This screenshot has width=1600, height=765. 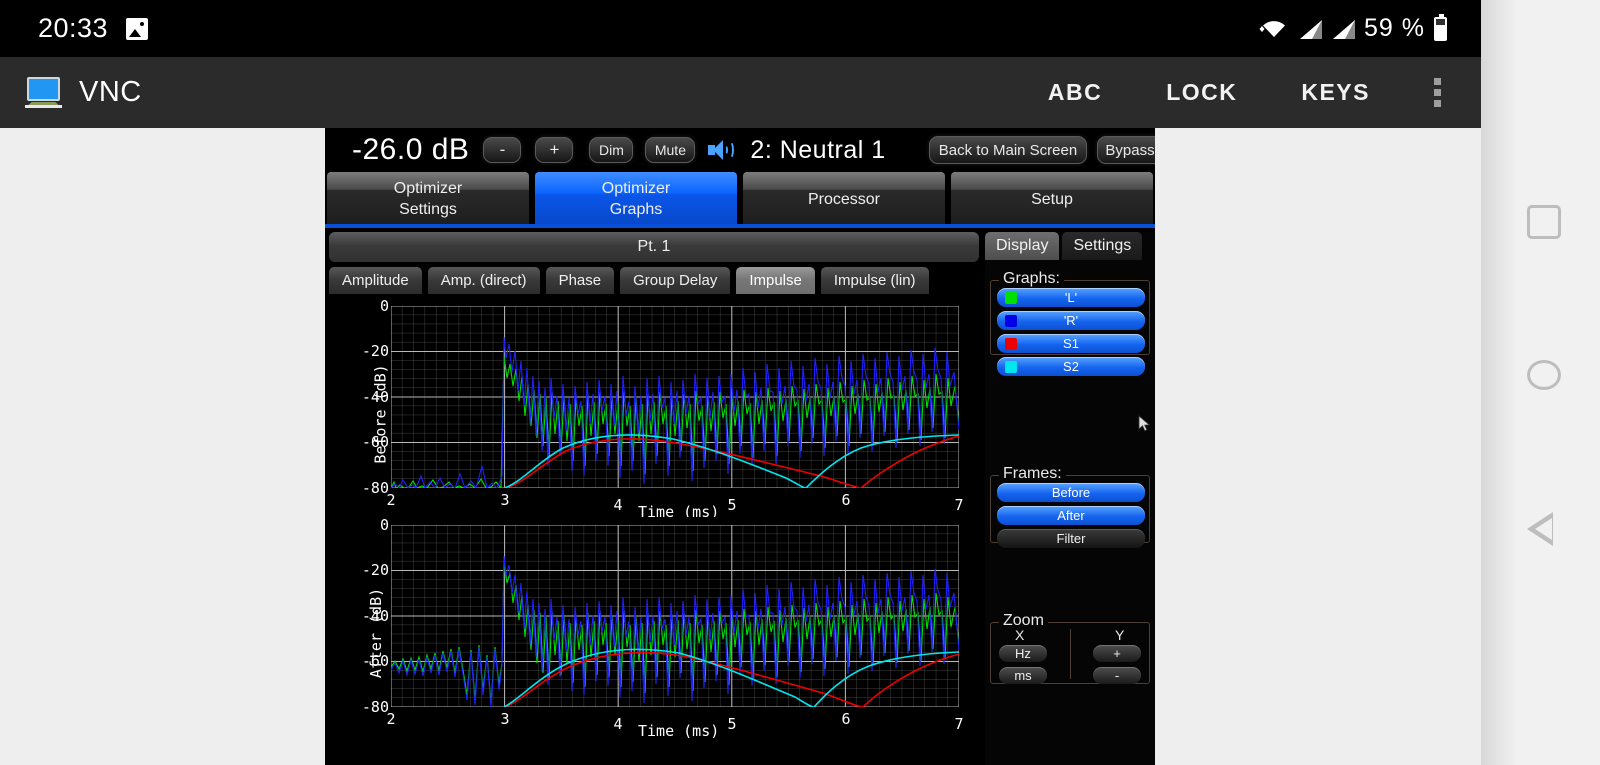 What do you see at coordinates (721, 150) in the screenshot?
I see `speaker-volume-icon` at bounding box center [721, 150].